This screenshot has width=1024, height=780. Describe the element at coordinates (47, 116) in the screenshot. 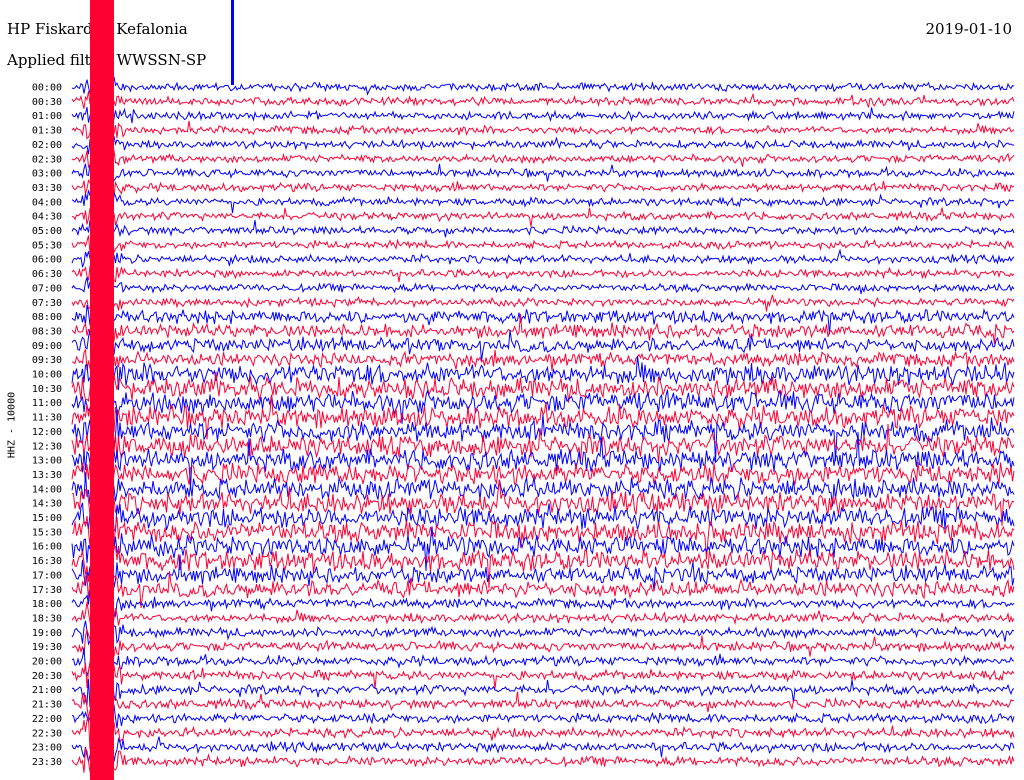

I see `tick-label-0100: 01:00` at that location.